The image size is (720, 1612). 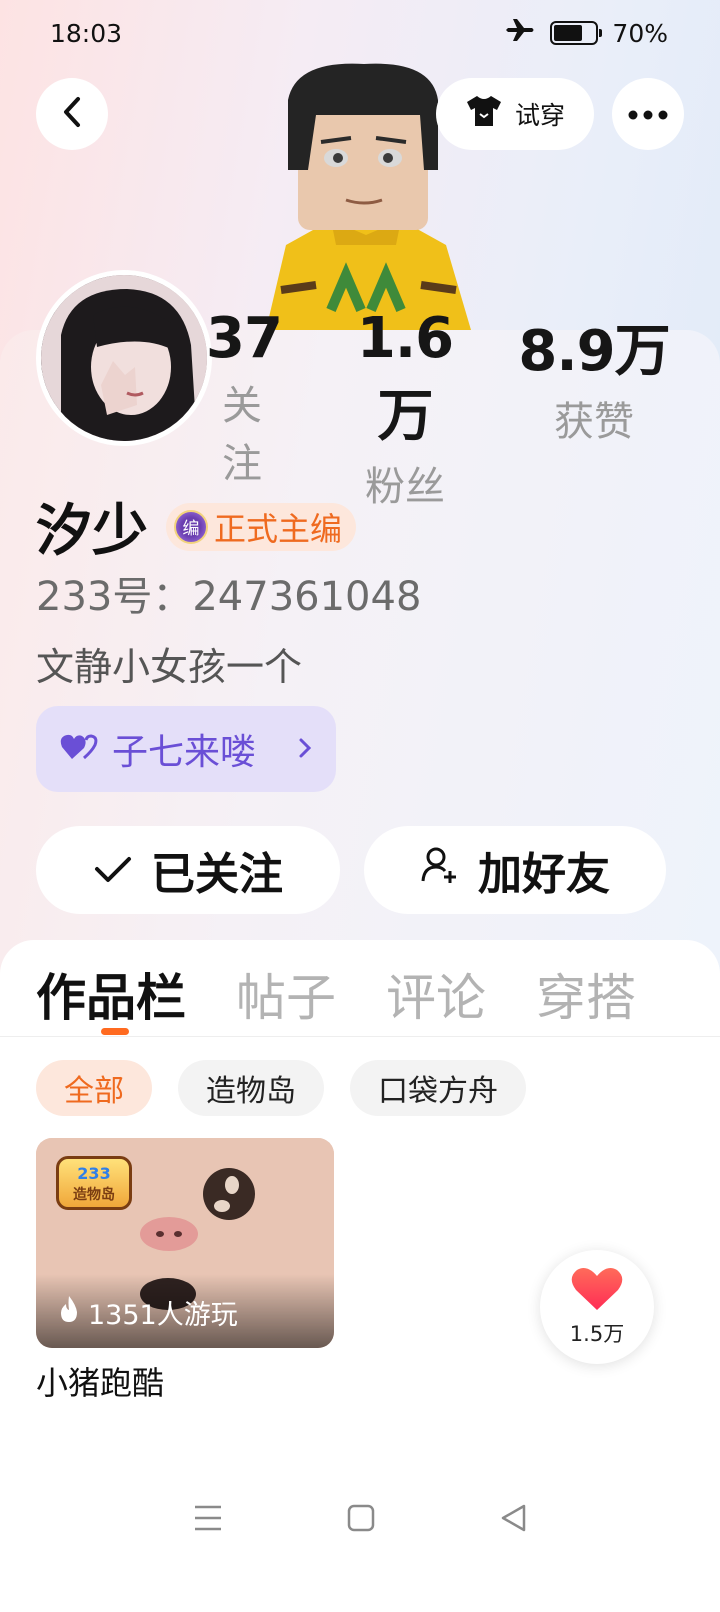 I want to click on checkmark-icon, so click(x=113, y=870).